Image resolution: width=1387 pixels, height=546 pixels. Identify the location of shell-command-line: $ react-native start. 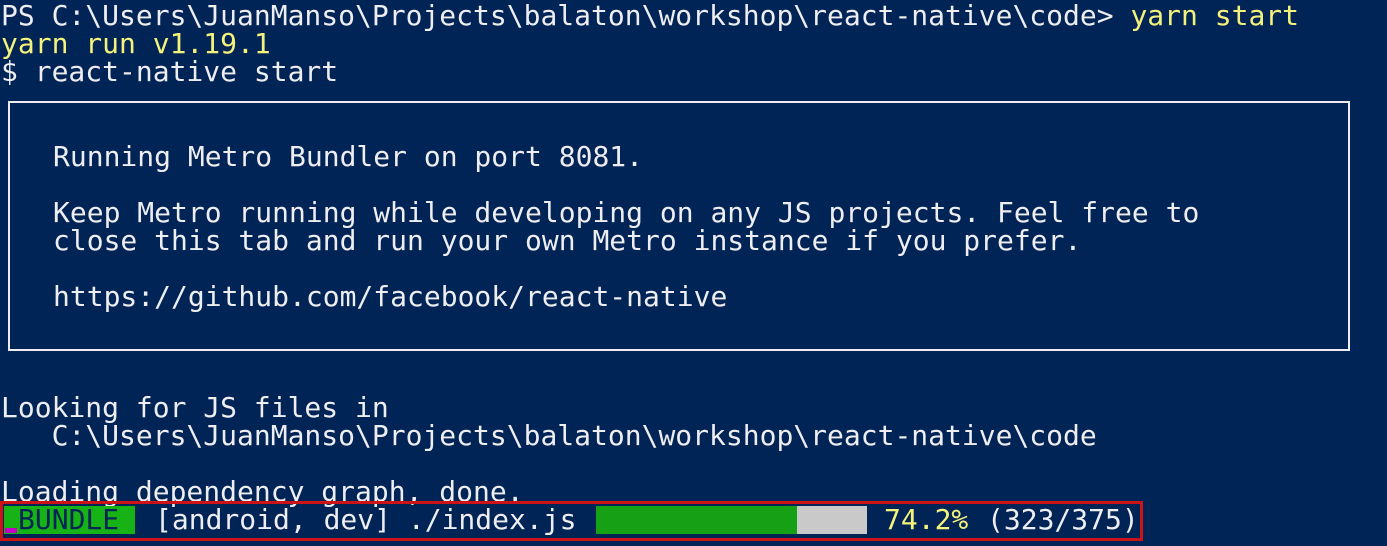
(170, 71).